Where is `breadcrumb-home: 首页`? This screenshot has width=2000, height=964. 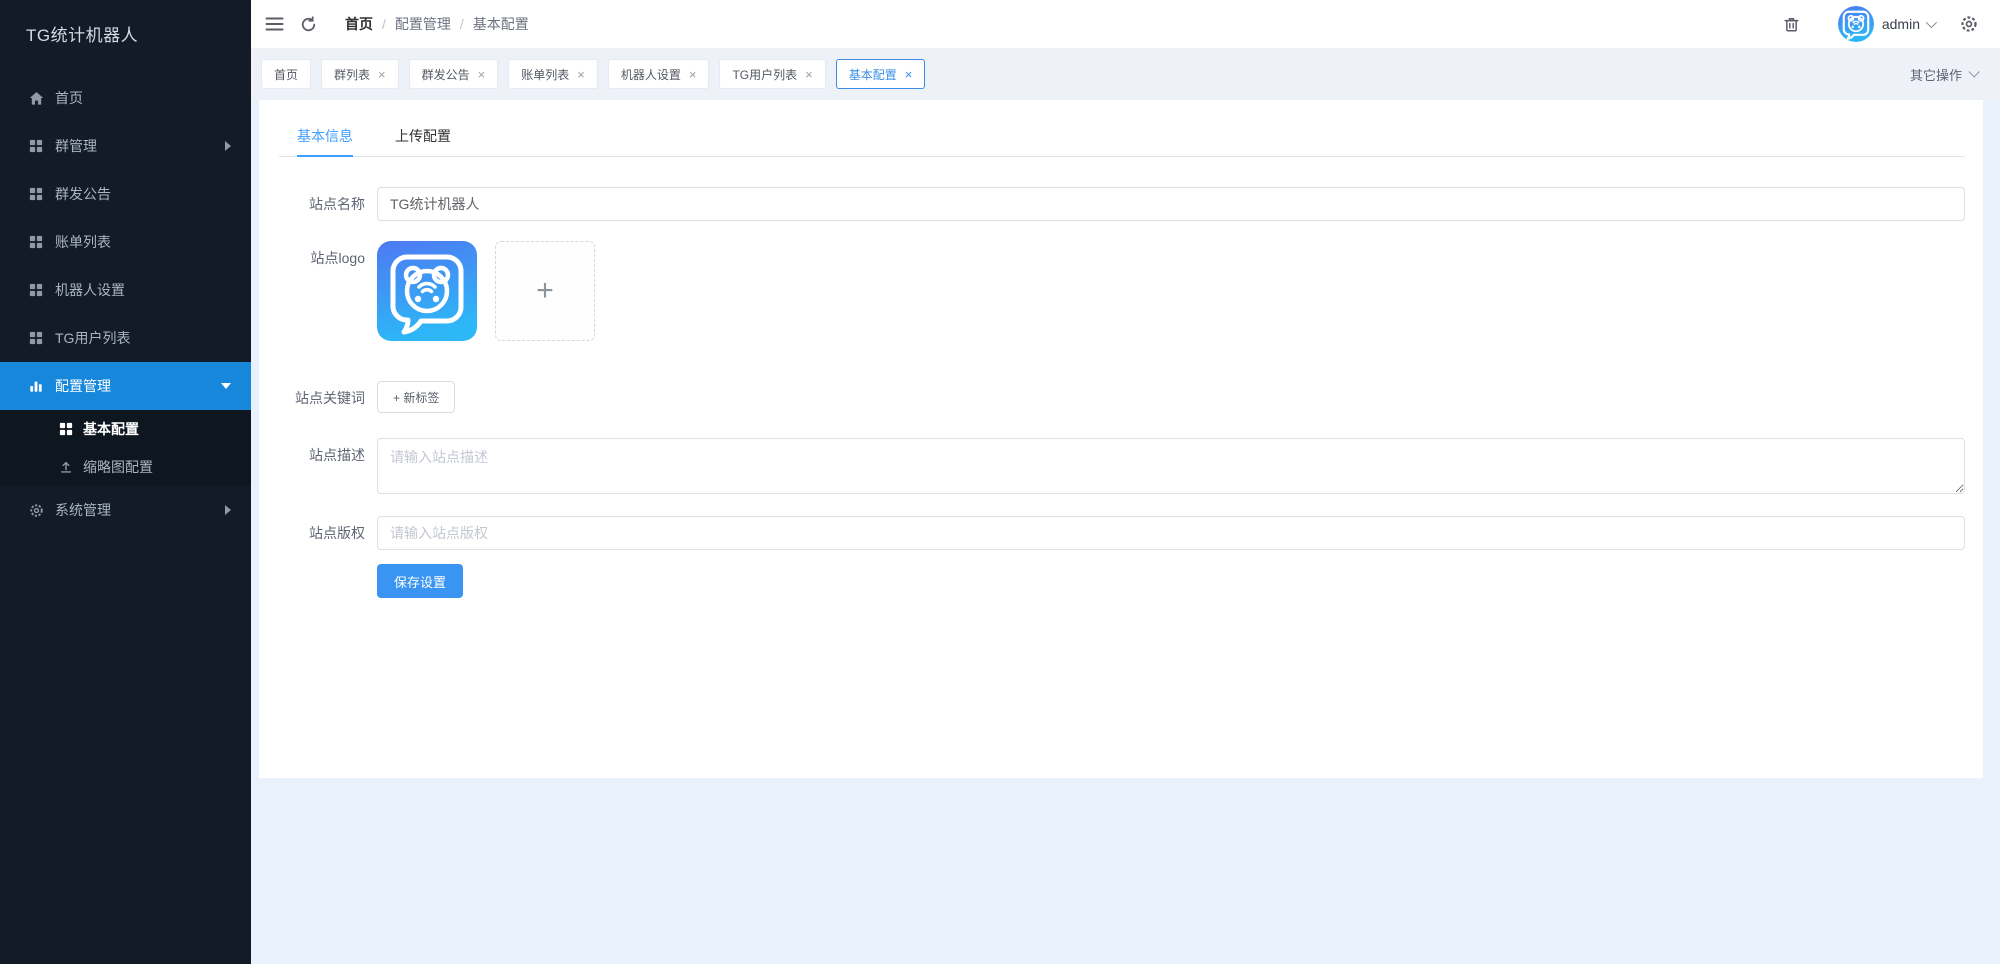
breadcrumb-home: 首页 is located at coordinates (359, 24).